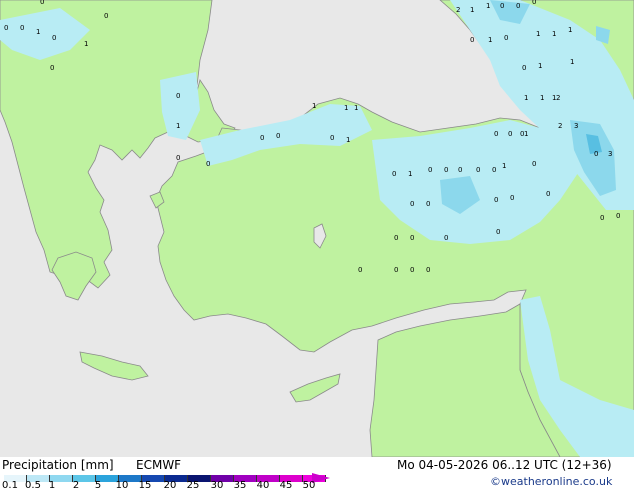  I want to click on credit-link: ©weatheronline.co.uk, so click(551, 481).